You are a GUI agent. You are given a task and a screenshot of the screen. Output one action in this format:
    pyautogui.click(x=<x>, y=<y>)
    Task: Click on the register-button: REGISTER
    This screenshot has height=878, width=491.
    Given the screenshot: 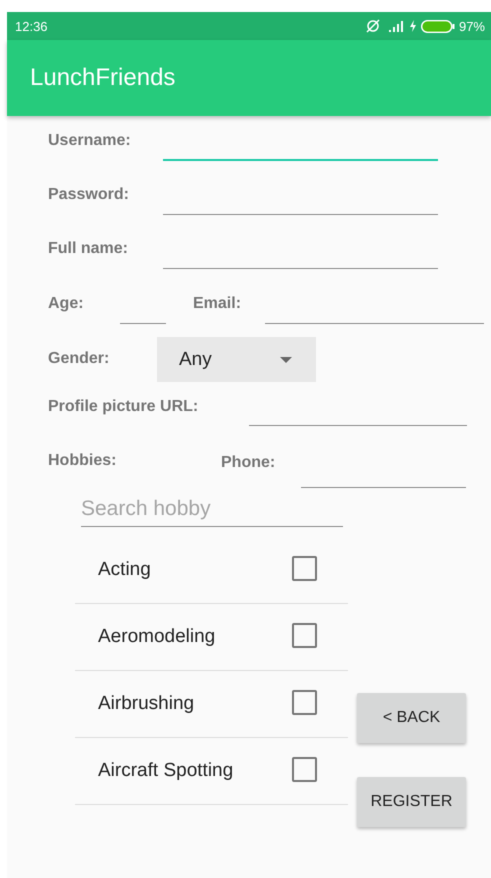 What is the action you would take?
    pyautogui.click(x=411, y=802)
    